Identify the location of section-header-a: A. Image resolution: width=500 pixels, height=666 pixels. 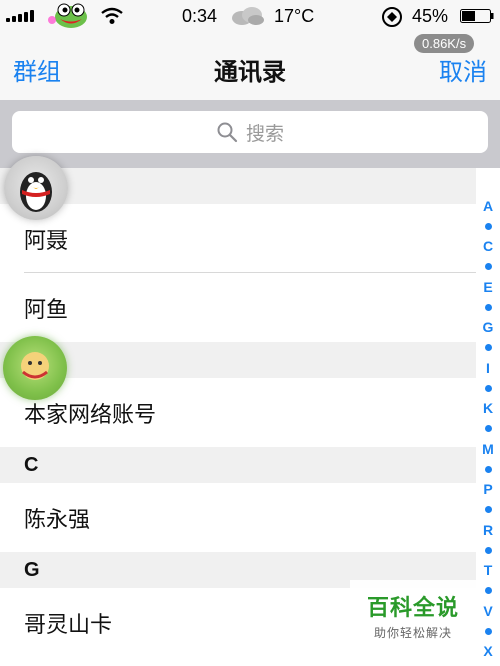
(238, 186).